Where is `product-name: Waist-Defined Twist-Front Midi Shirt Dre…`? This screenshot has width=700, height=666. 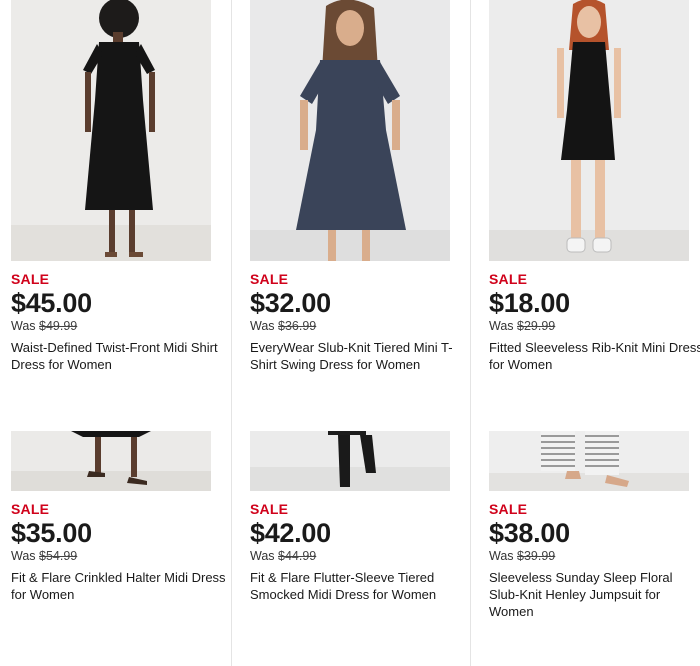
product-name: Waist-Defined Twist-Front Midi Shirt Dre… is located at coordinates (118, 356).